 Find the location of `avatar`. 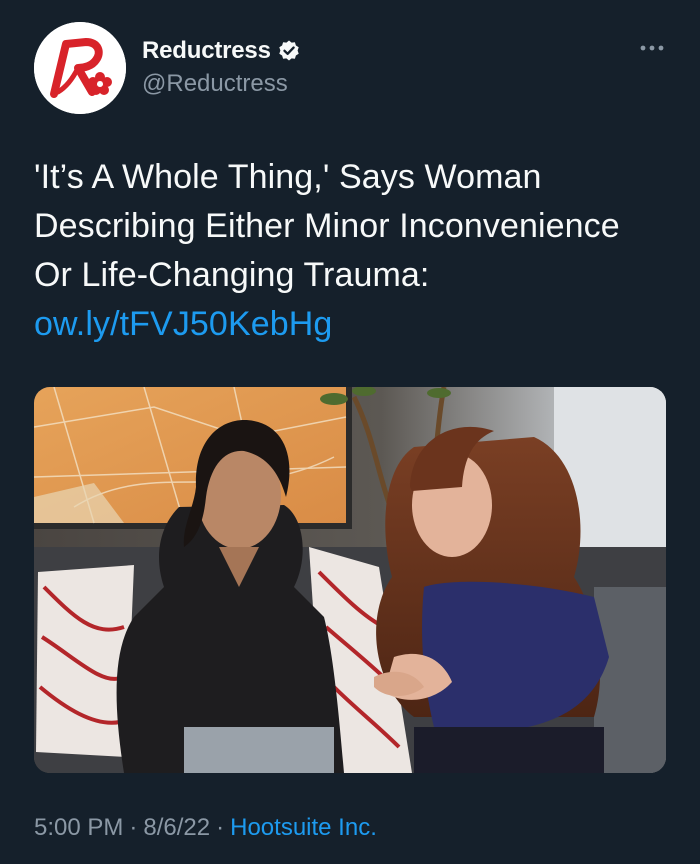

avatar is located at coordinates (80, 68).